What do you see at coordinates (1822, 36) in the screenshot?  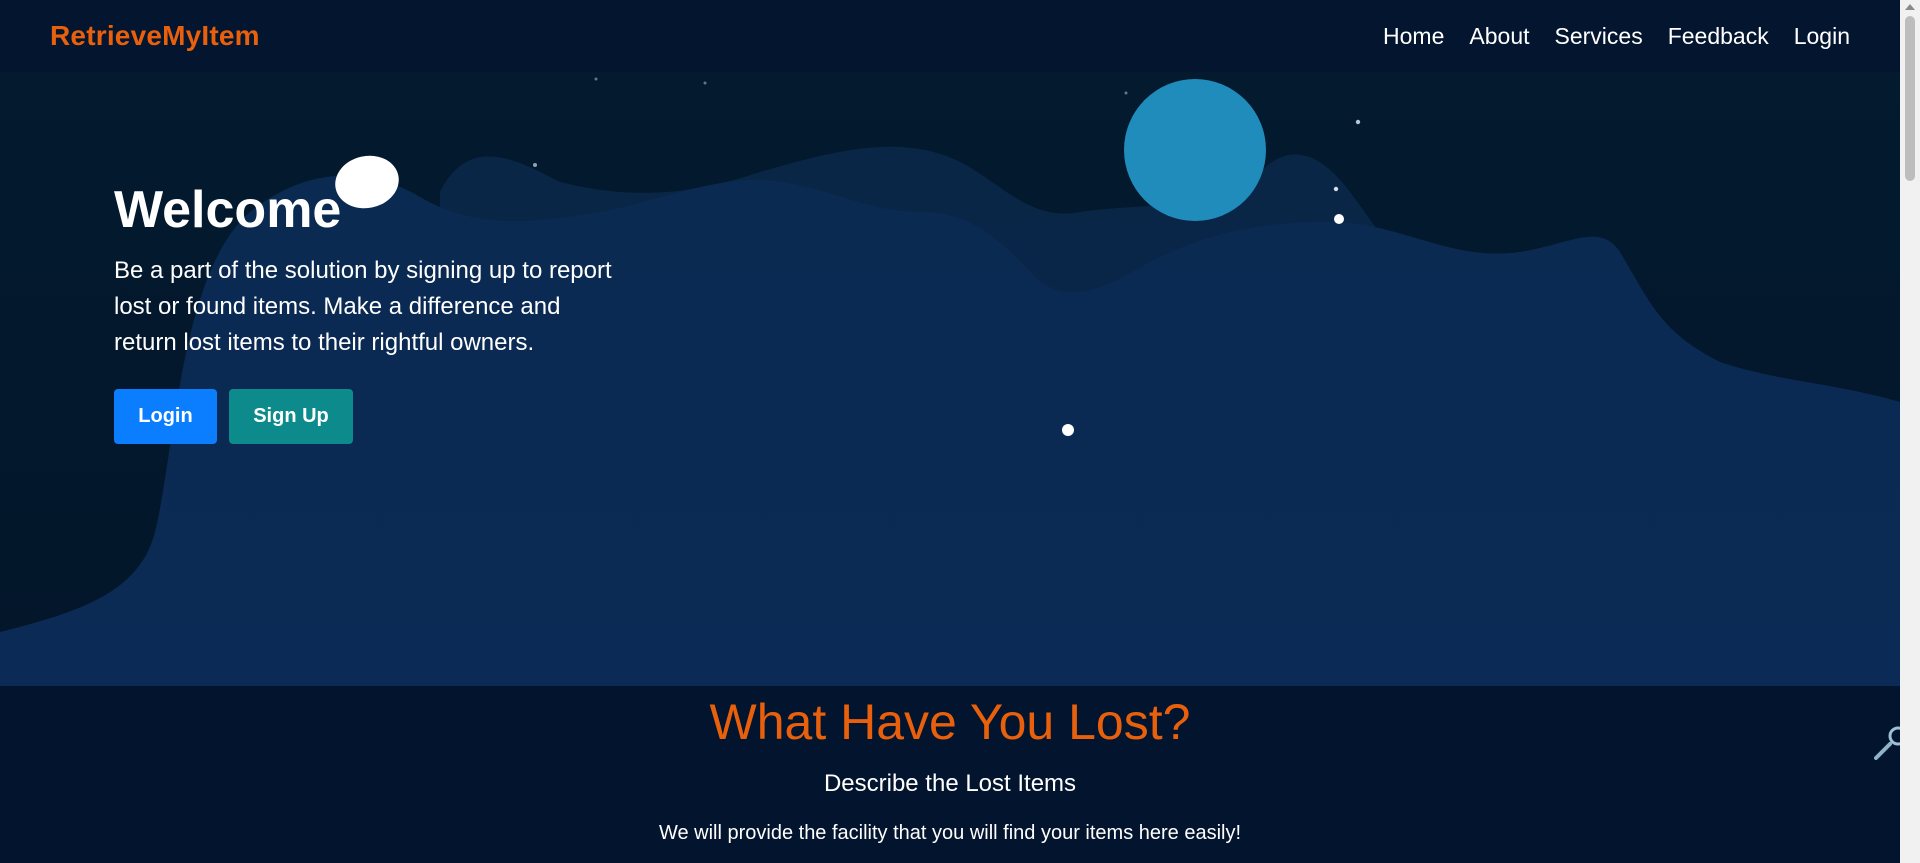 I see `nav-link-login: Login` at bounding box center [1822, 36].